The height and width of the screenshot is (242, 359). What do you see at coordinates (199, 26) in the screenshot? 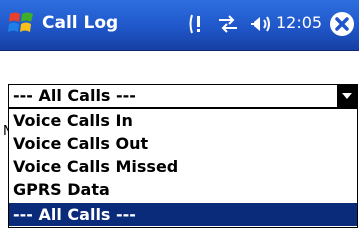
I see `notification-icon` at bounding box center [199, 26].